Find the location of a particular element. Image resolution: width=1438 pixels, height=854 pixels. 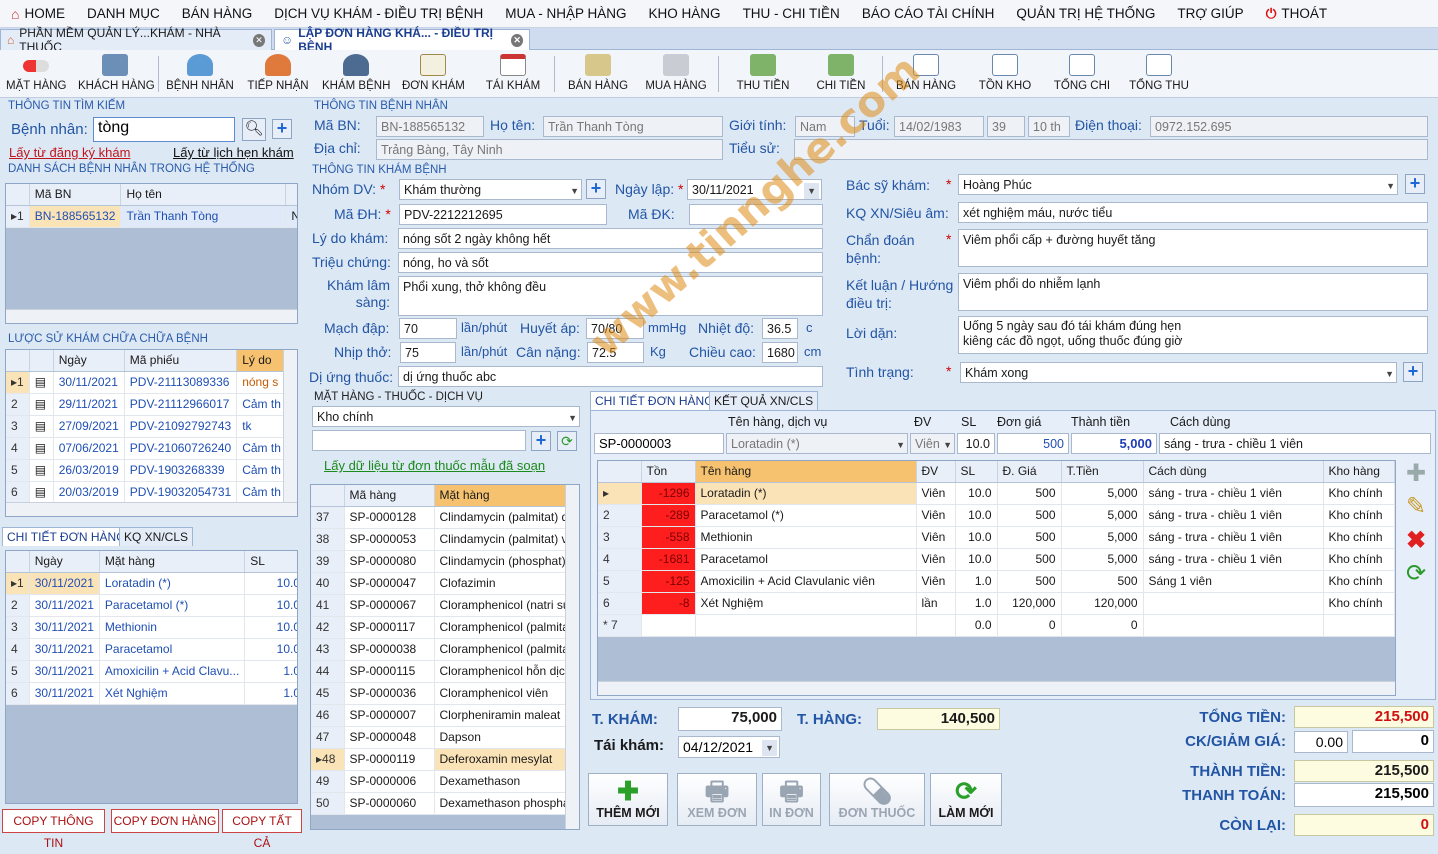

blood-pressure-field: 70/80 is located at coordinates (615, 328).